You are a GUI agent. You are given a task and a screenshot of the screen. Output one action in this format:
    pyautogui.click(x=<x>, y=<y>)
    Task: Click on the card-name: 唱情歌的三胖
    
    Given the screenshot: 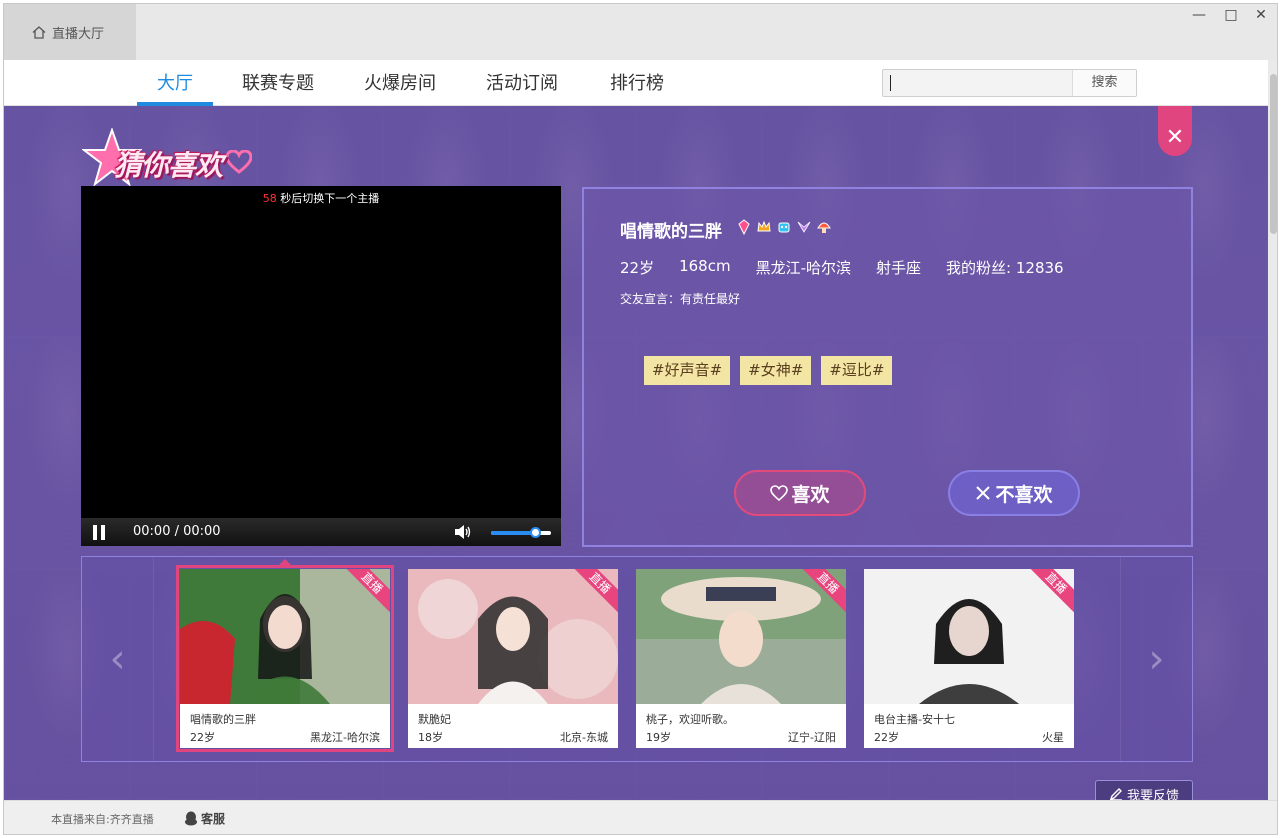 What is the action you would take?
    pyautogui.click(x=223, y=719)
    